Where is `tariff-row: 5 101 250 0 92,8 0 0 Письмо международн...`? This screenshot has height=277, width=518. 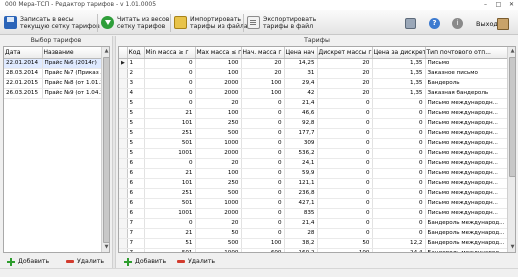
tariff-row: 5 101 250 0 92,8 0 0 Письмо международн... is located at coordinates (313, 123).